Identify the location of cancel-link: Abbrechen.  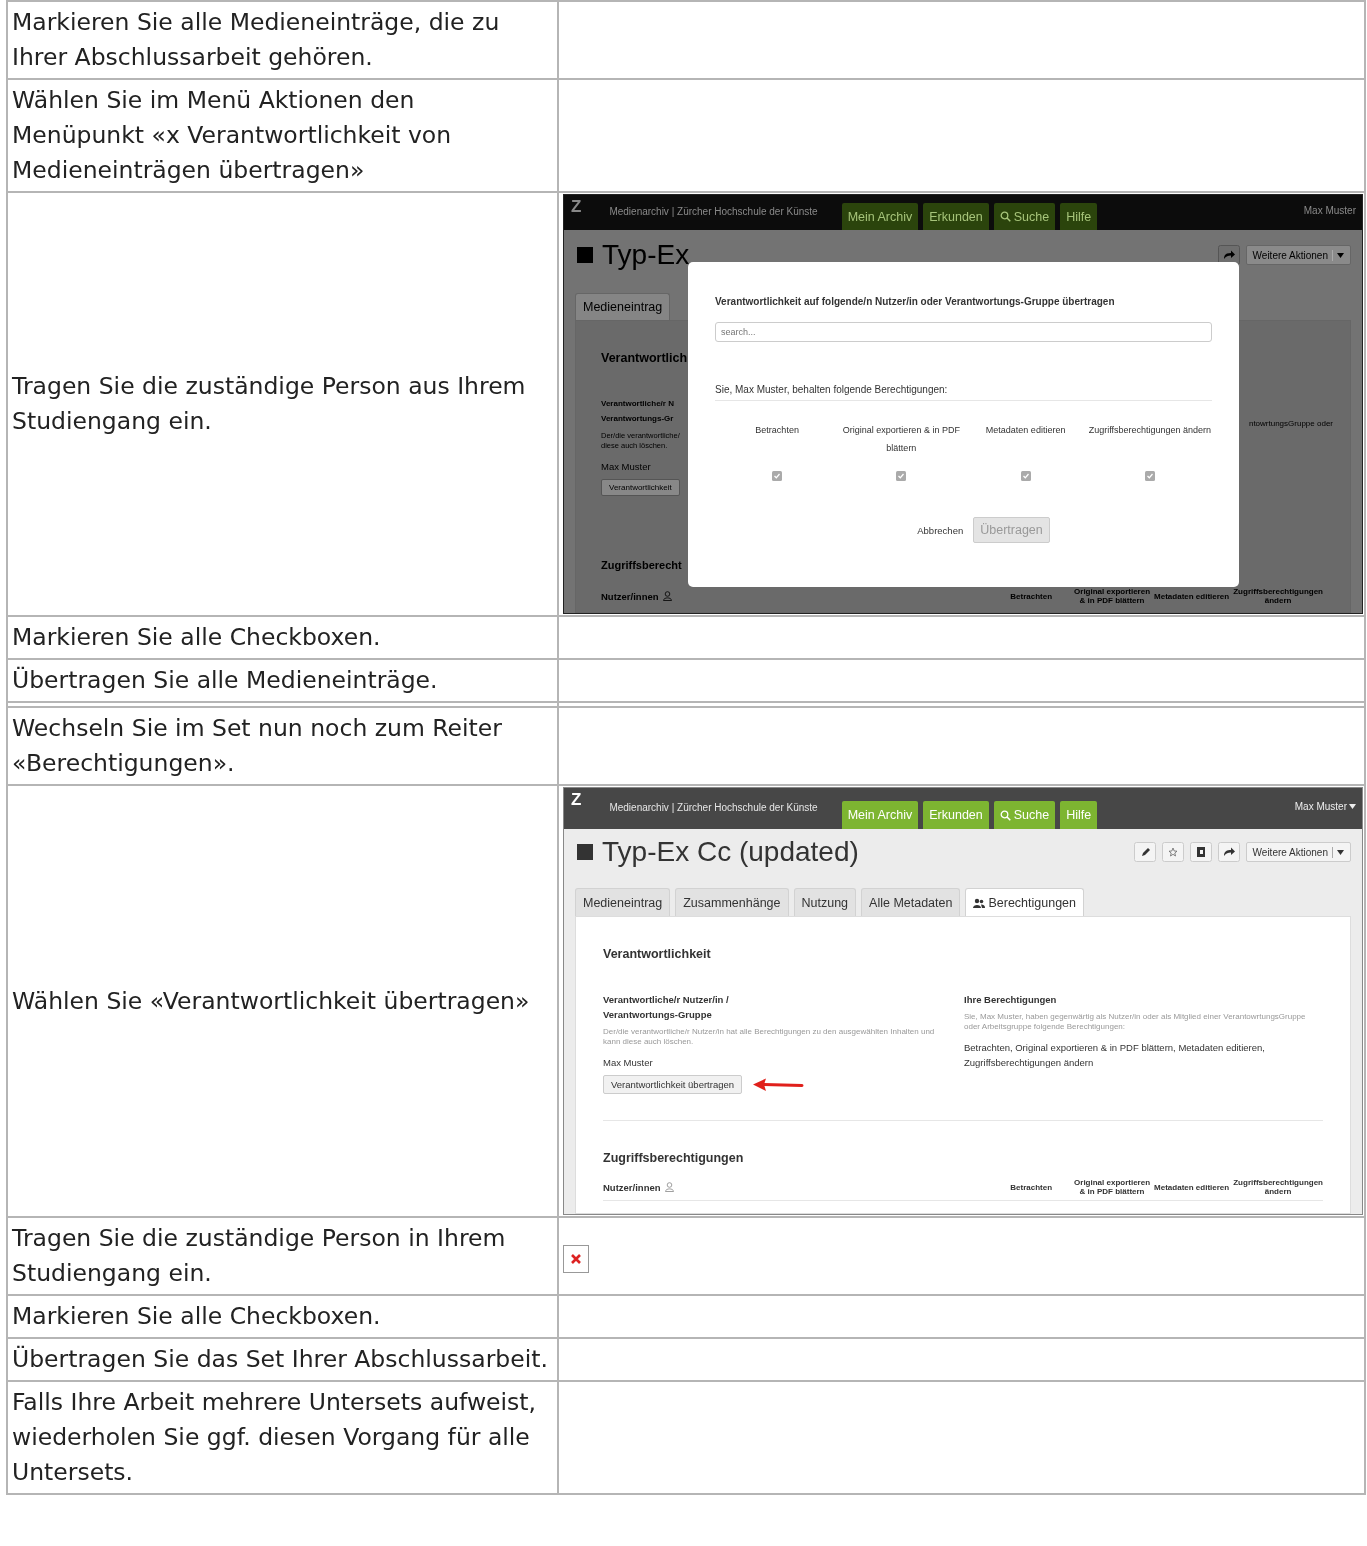
(940, 530).